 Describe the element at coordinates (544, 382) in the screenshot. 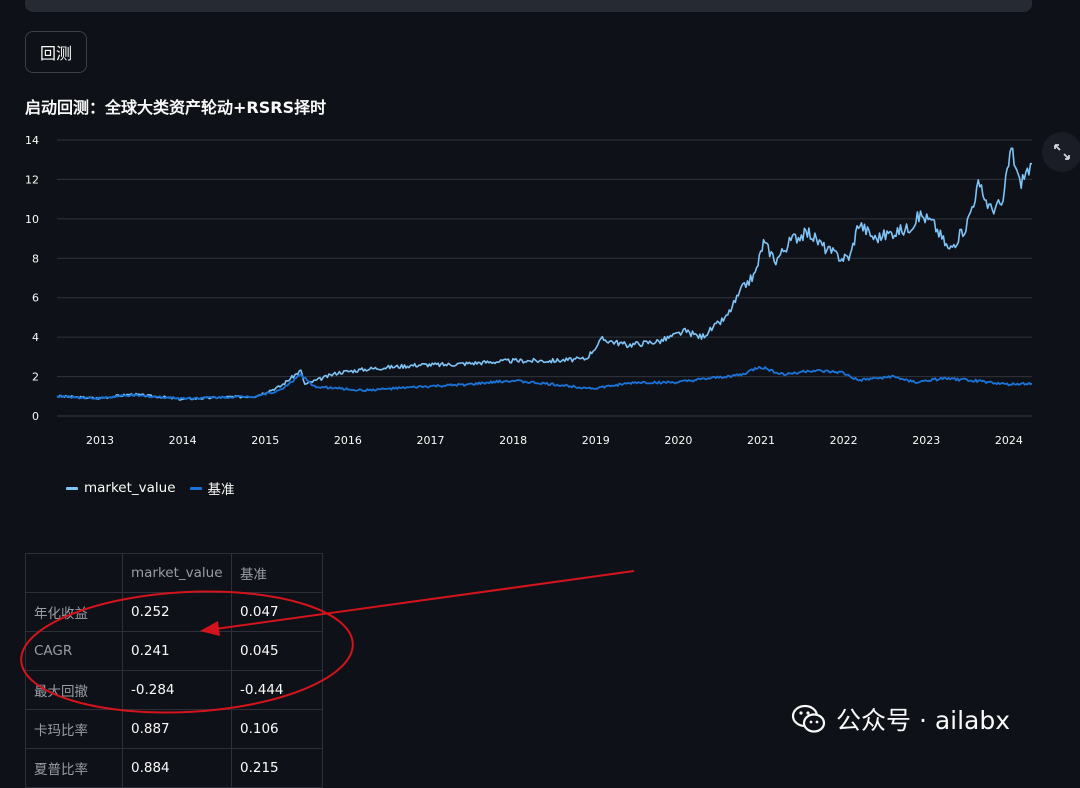

I see `series-line-benchmark` at that location.